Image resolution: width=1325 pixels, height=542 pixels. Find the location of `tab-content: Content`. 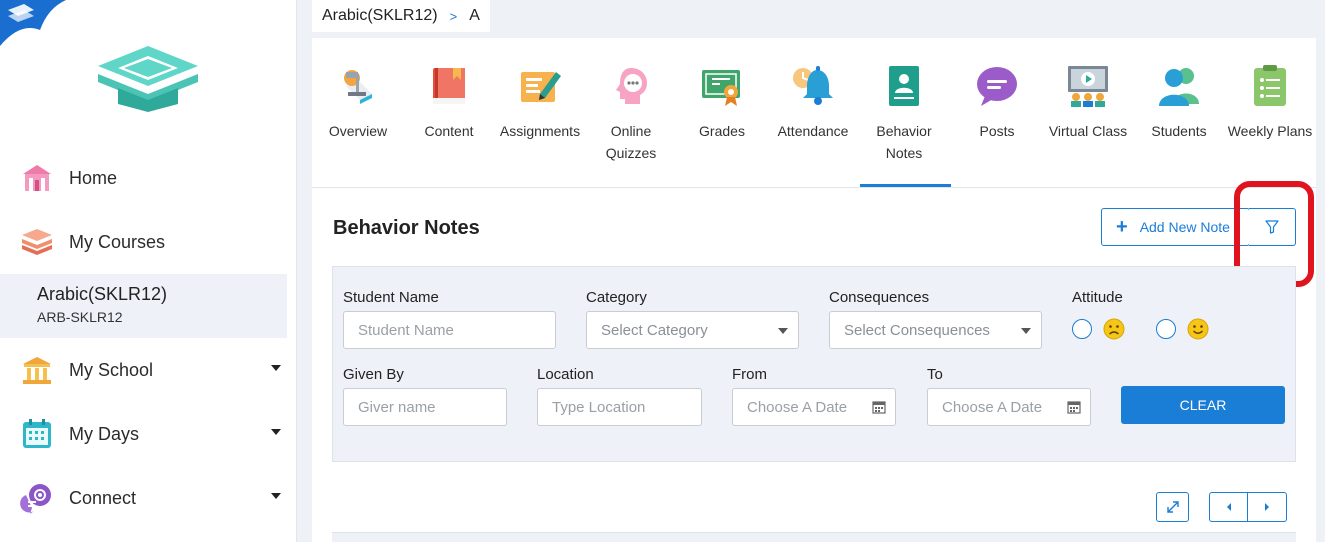

tab-content: Content is located at coordinates (449, 103).